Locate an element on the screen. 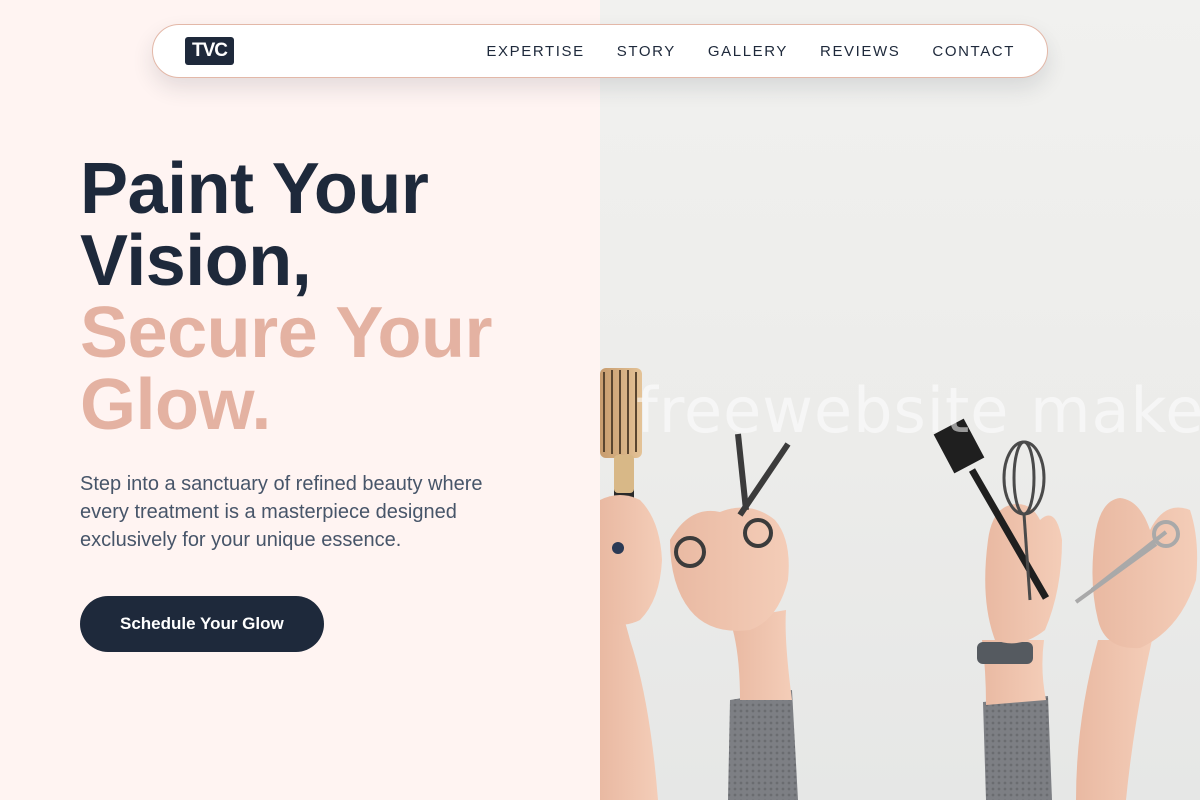 This screenshot has height=800, width=1200. headline-line-2: Vision, is located at coordinates (196, 261).